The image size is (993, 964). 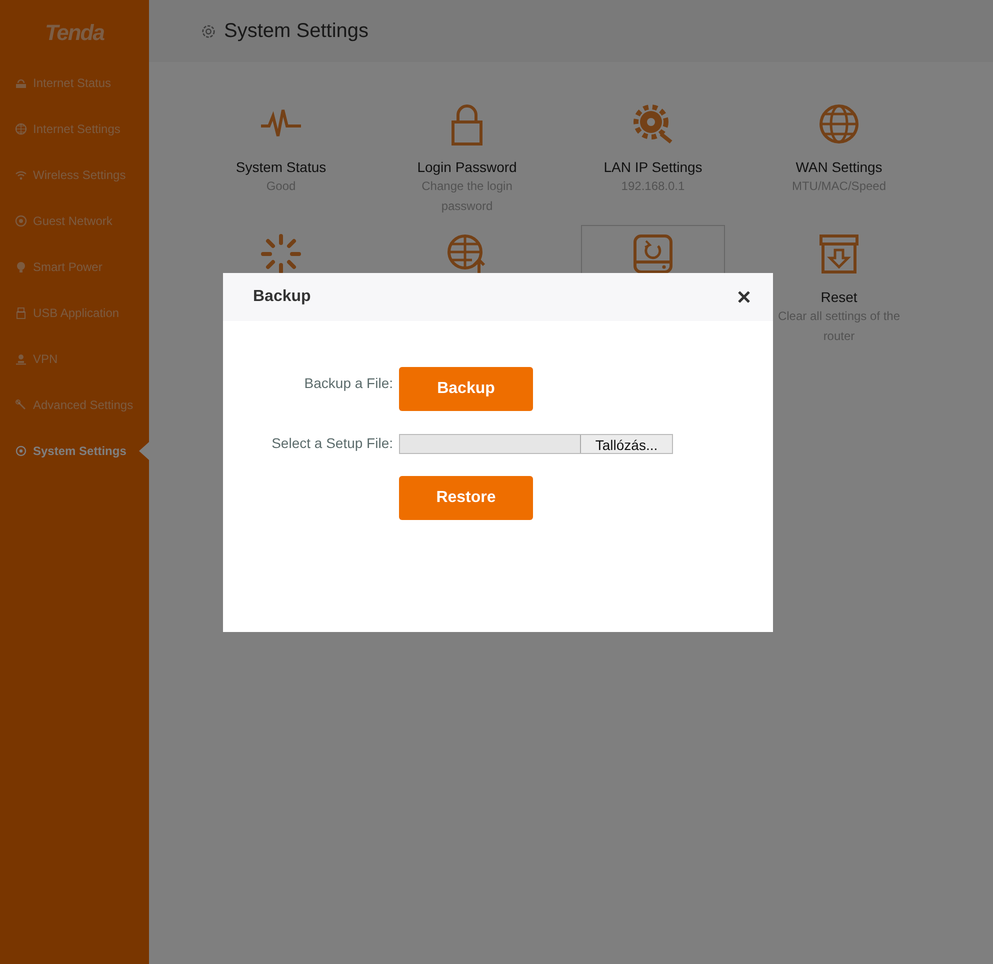 What do you see at coordinates (282, 297) in the screenshot?
I see `dialog-title: Backup` at bounding box center [282, 297].